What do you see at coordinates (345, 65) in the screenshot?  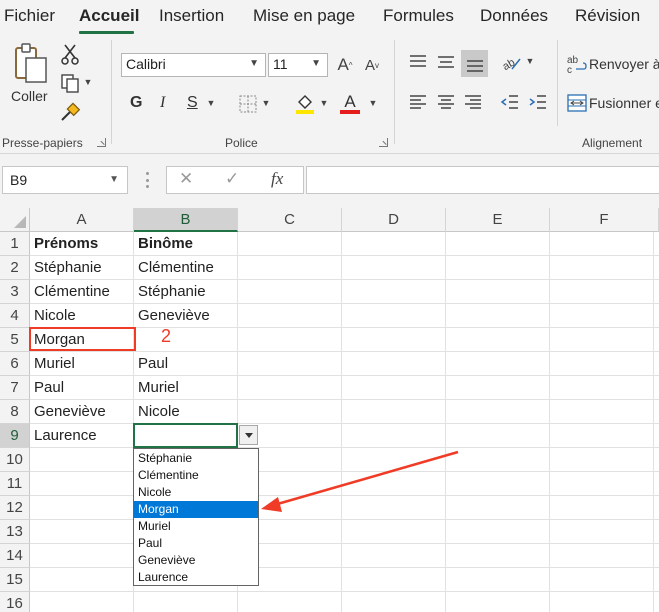 I see `increase-font-size-icon: A ^` at bounding box center [345, 65].